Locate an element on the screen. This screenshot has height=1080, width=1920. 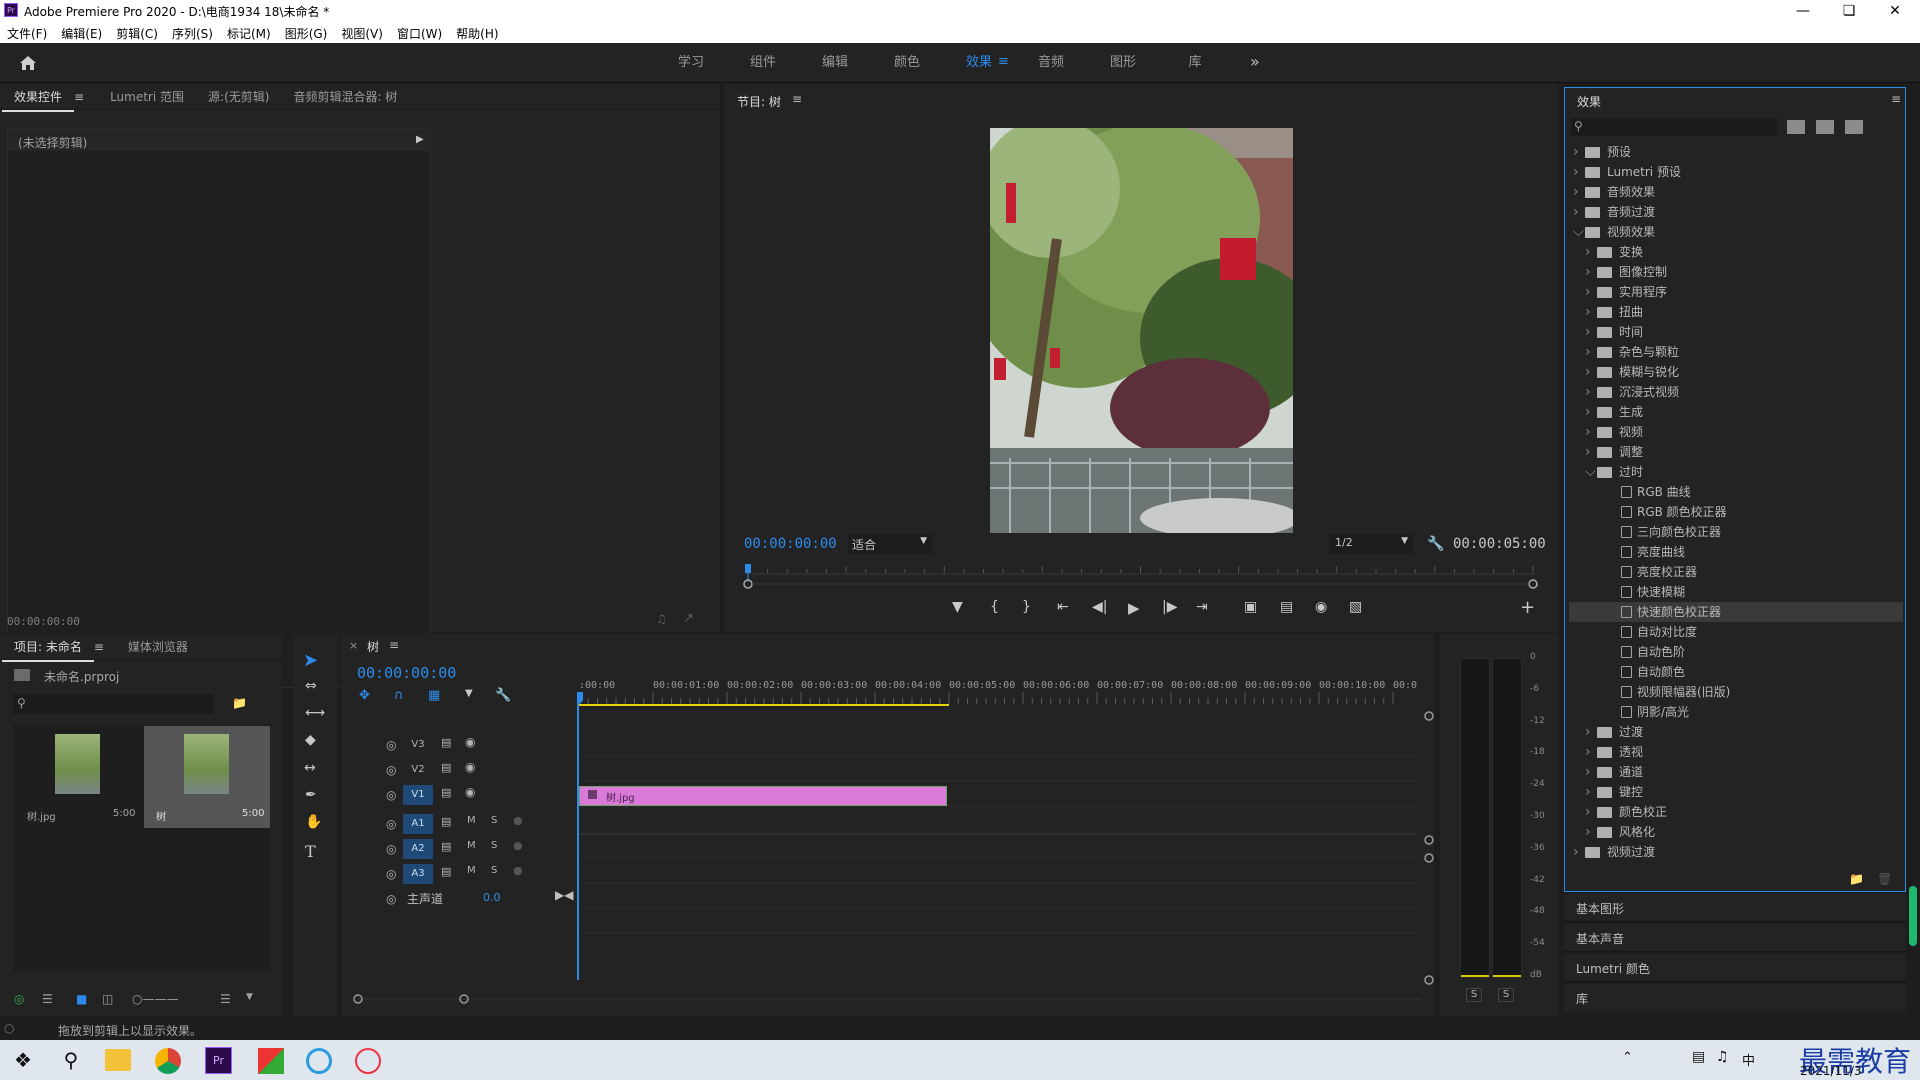
workspace-tab-assembly: 组件 is located at coordinates (763, 63).